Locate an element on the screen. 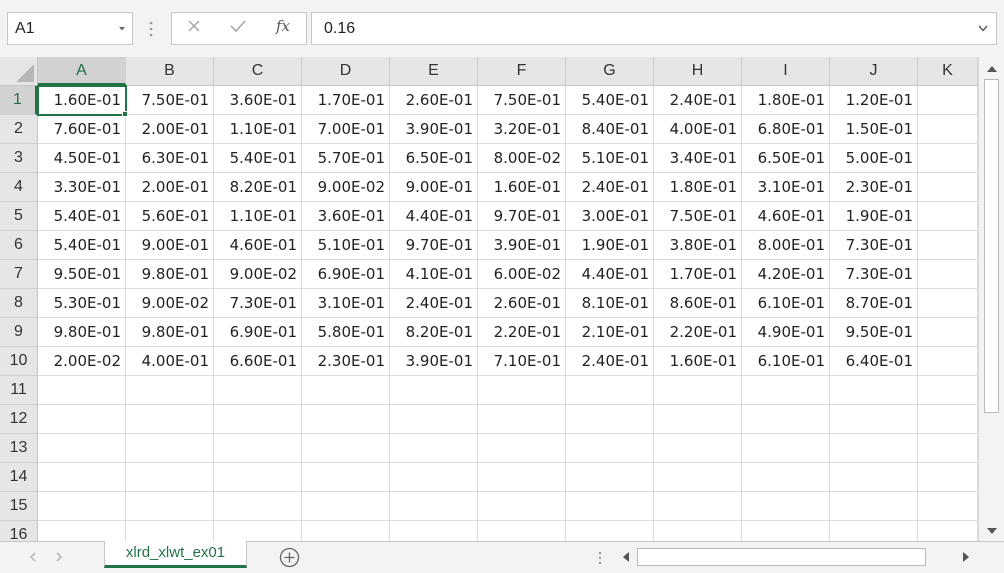 This screenshot has width=1004, height=573. cell-f7: 6.00E-02 is located at coordinates (522, 274).